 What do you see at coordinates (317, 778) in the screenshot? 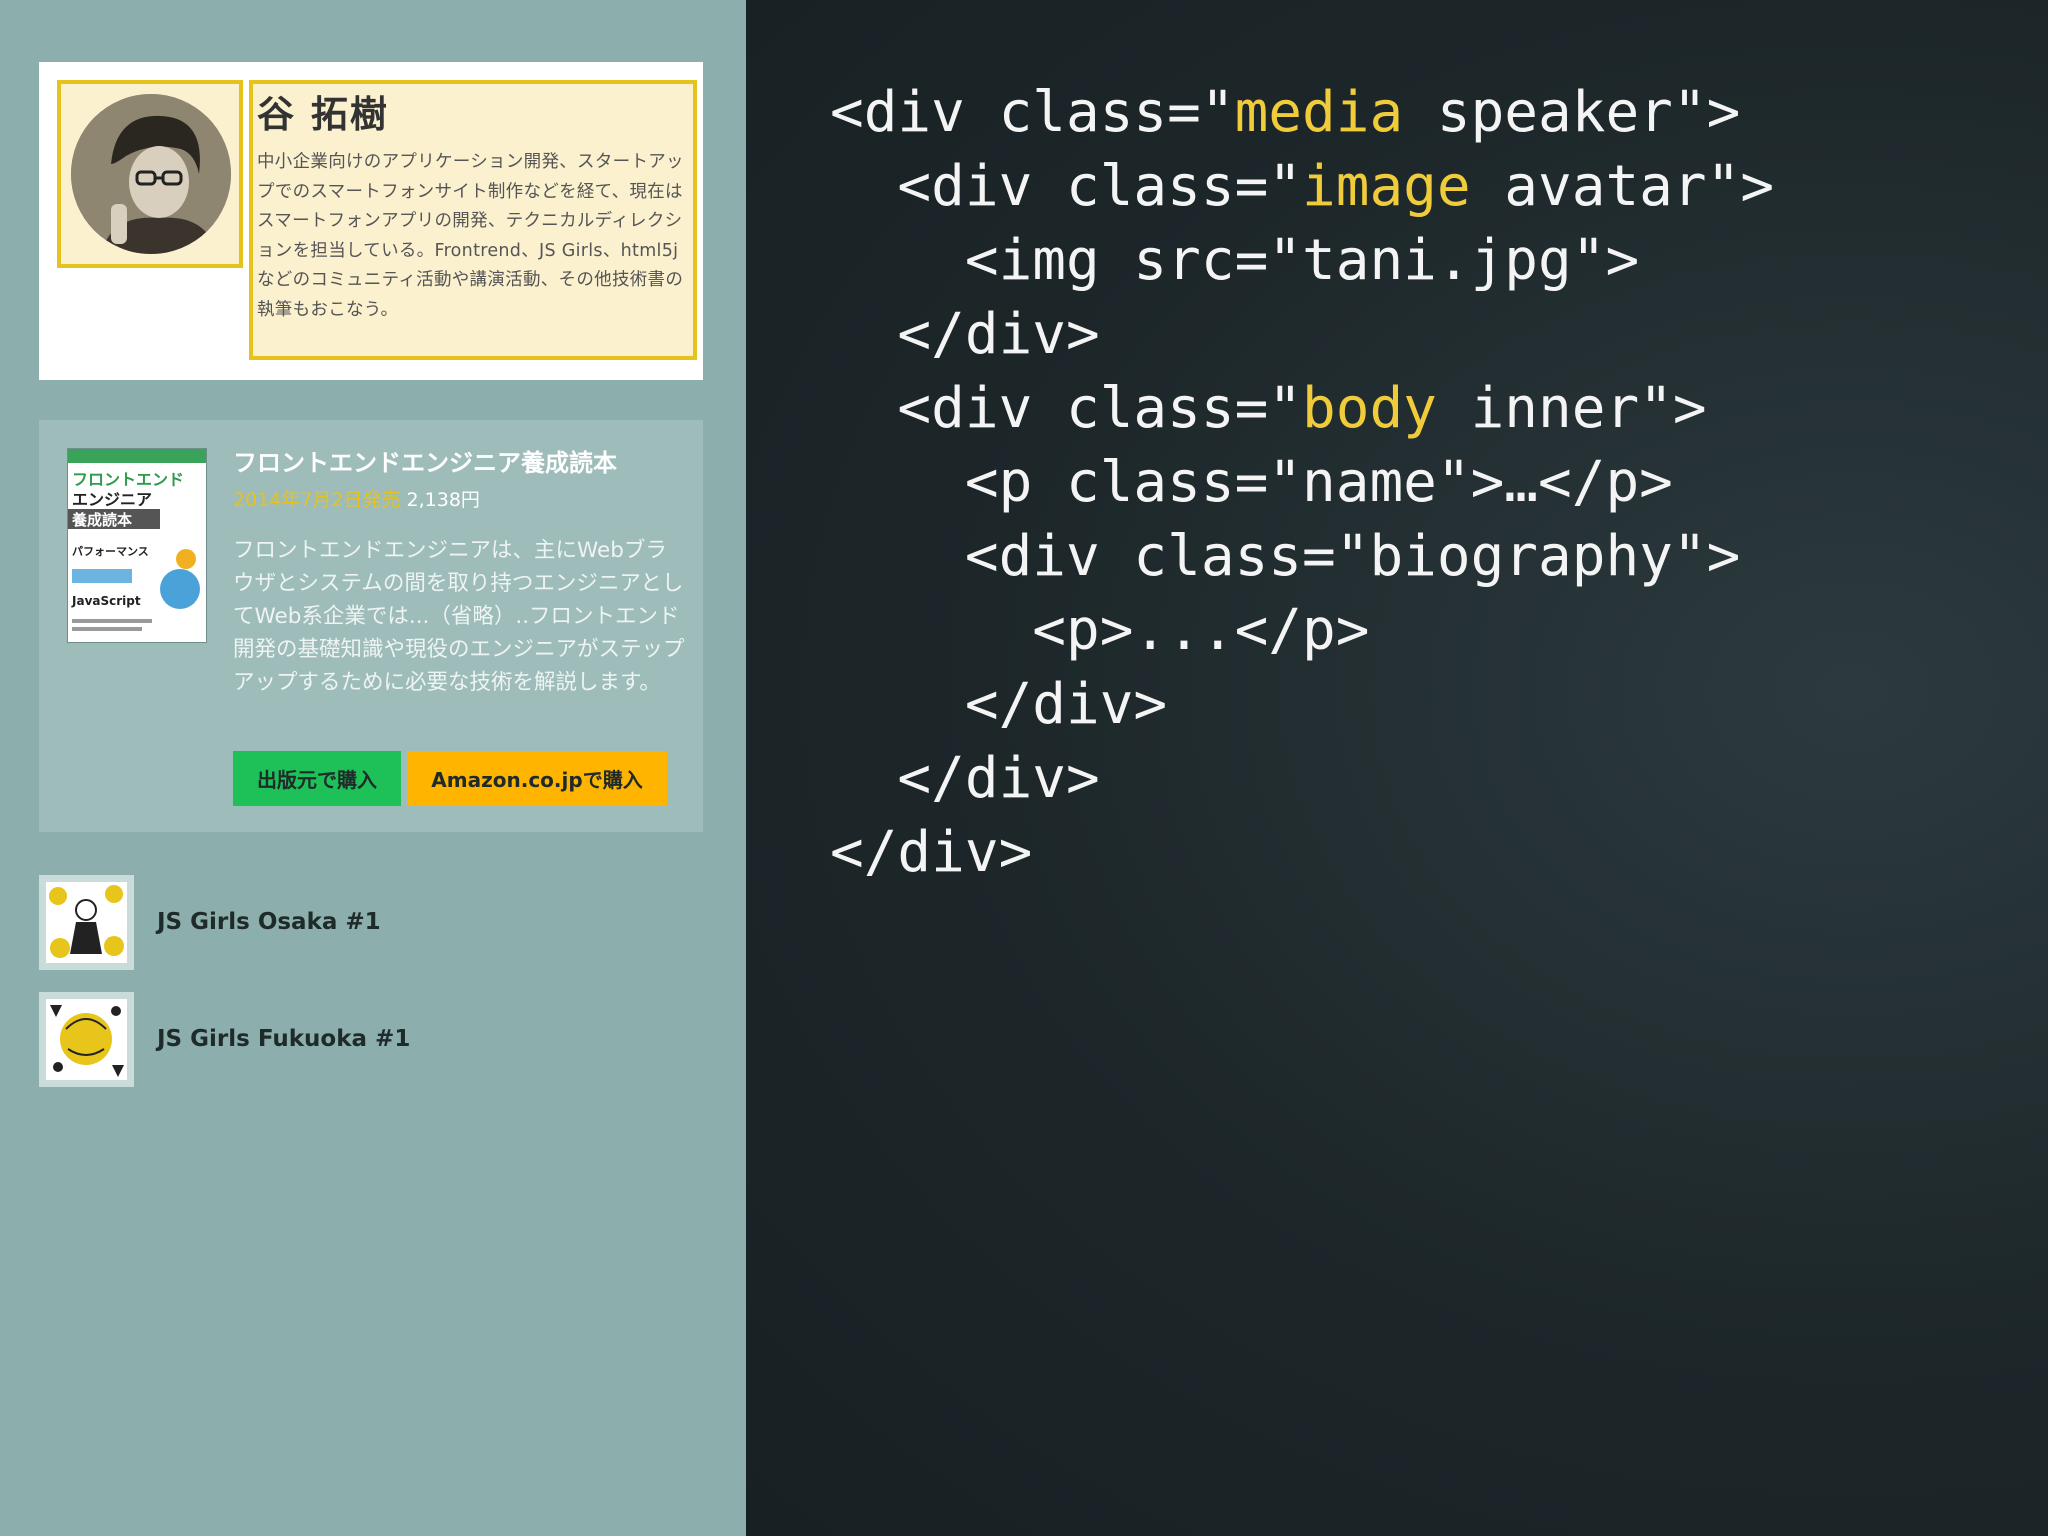
I see `buy-from-publisher-button: 出版元で購入` at bounding box center [317, 778].